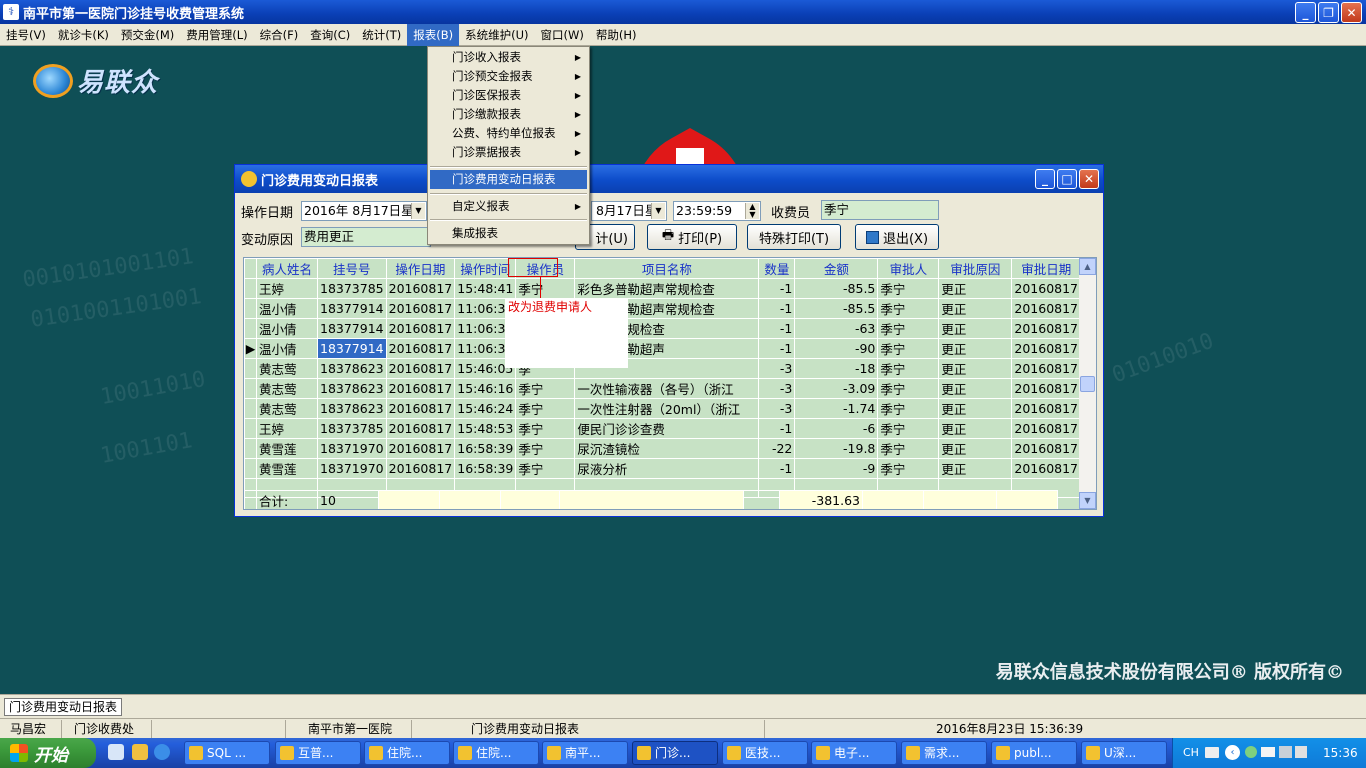 The height and width of the screenshot is (768, 1366). I want to click on network-icon, so click(1285, 752).